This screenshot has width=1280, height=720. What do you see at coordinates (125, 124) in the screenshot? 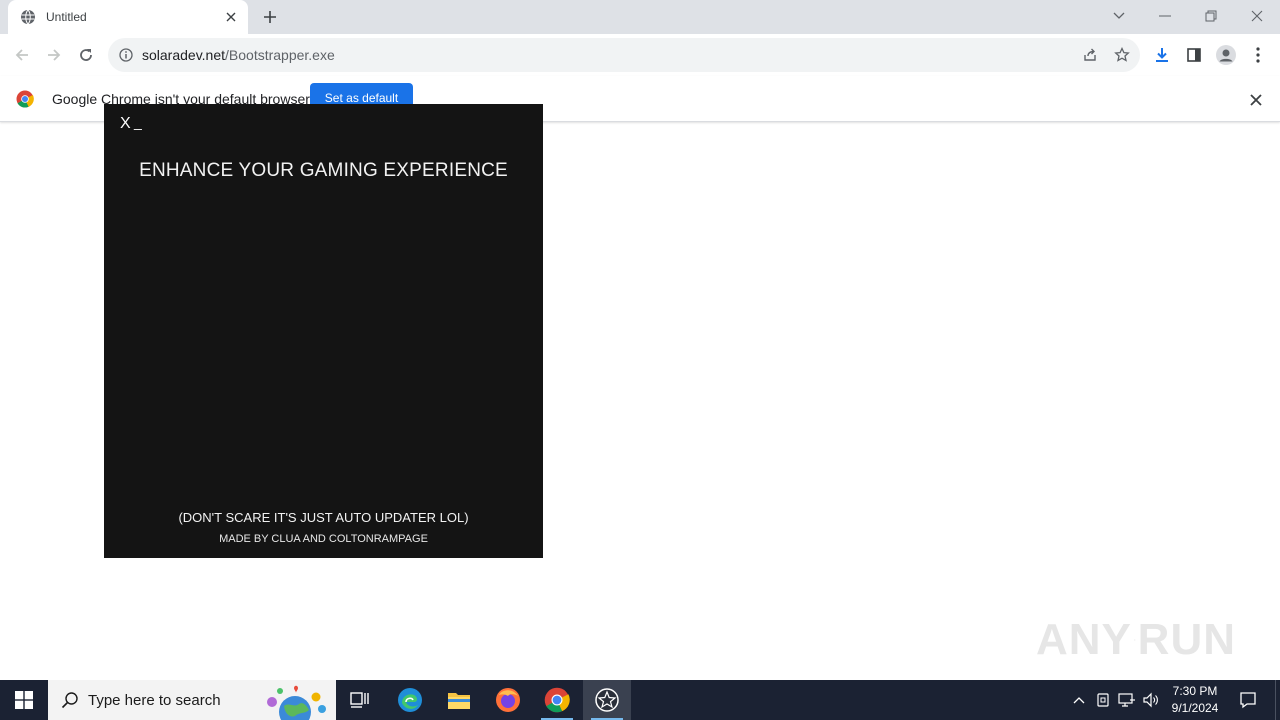
I see `popup-close-button: X` at bounding box center [125, 124].